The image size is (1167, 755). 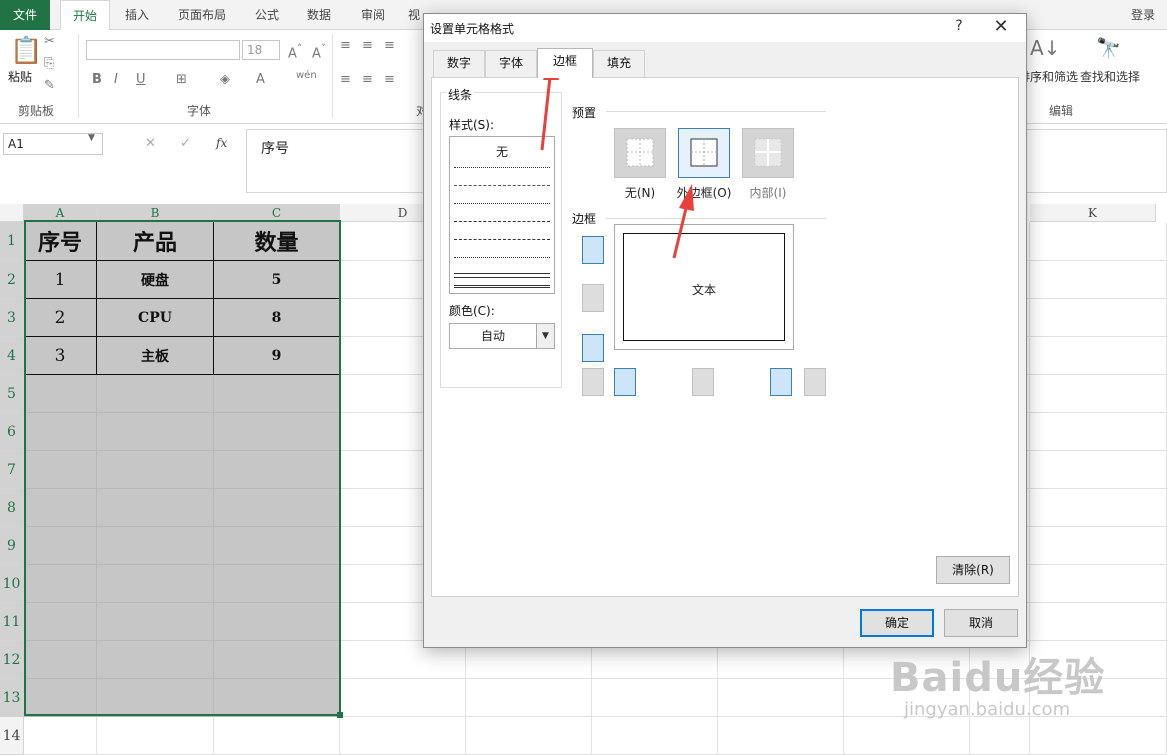 I want to click on close-icon: ✕, so click(x=1001, y=26).